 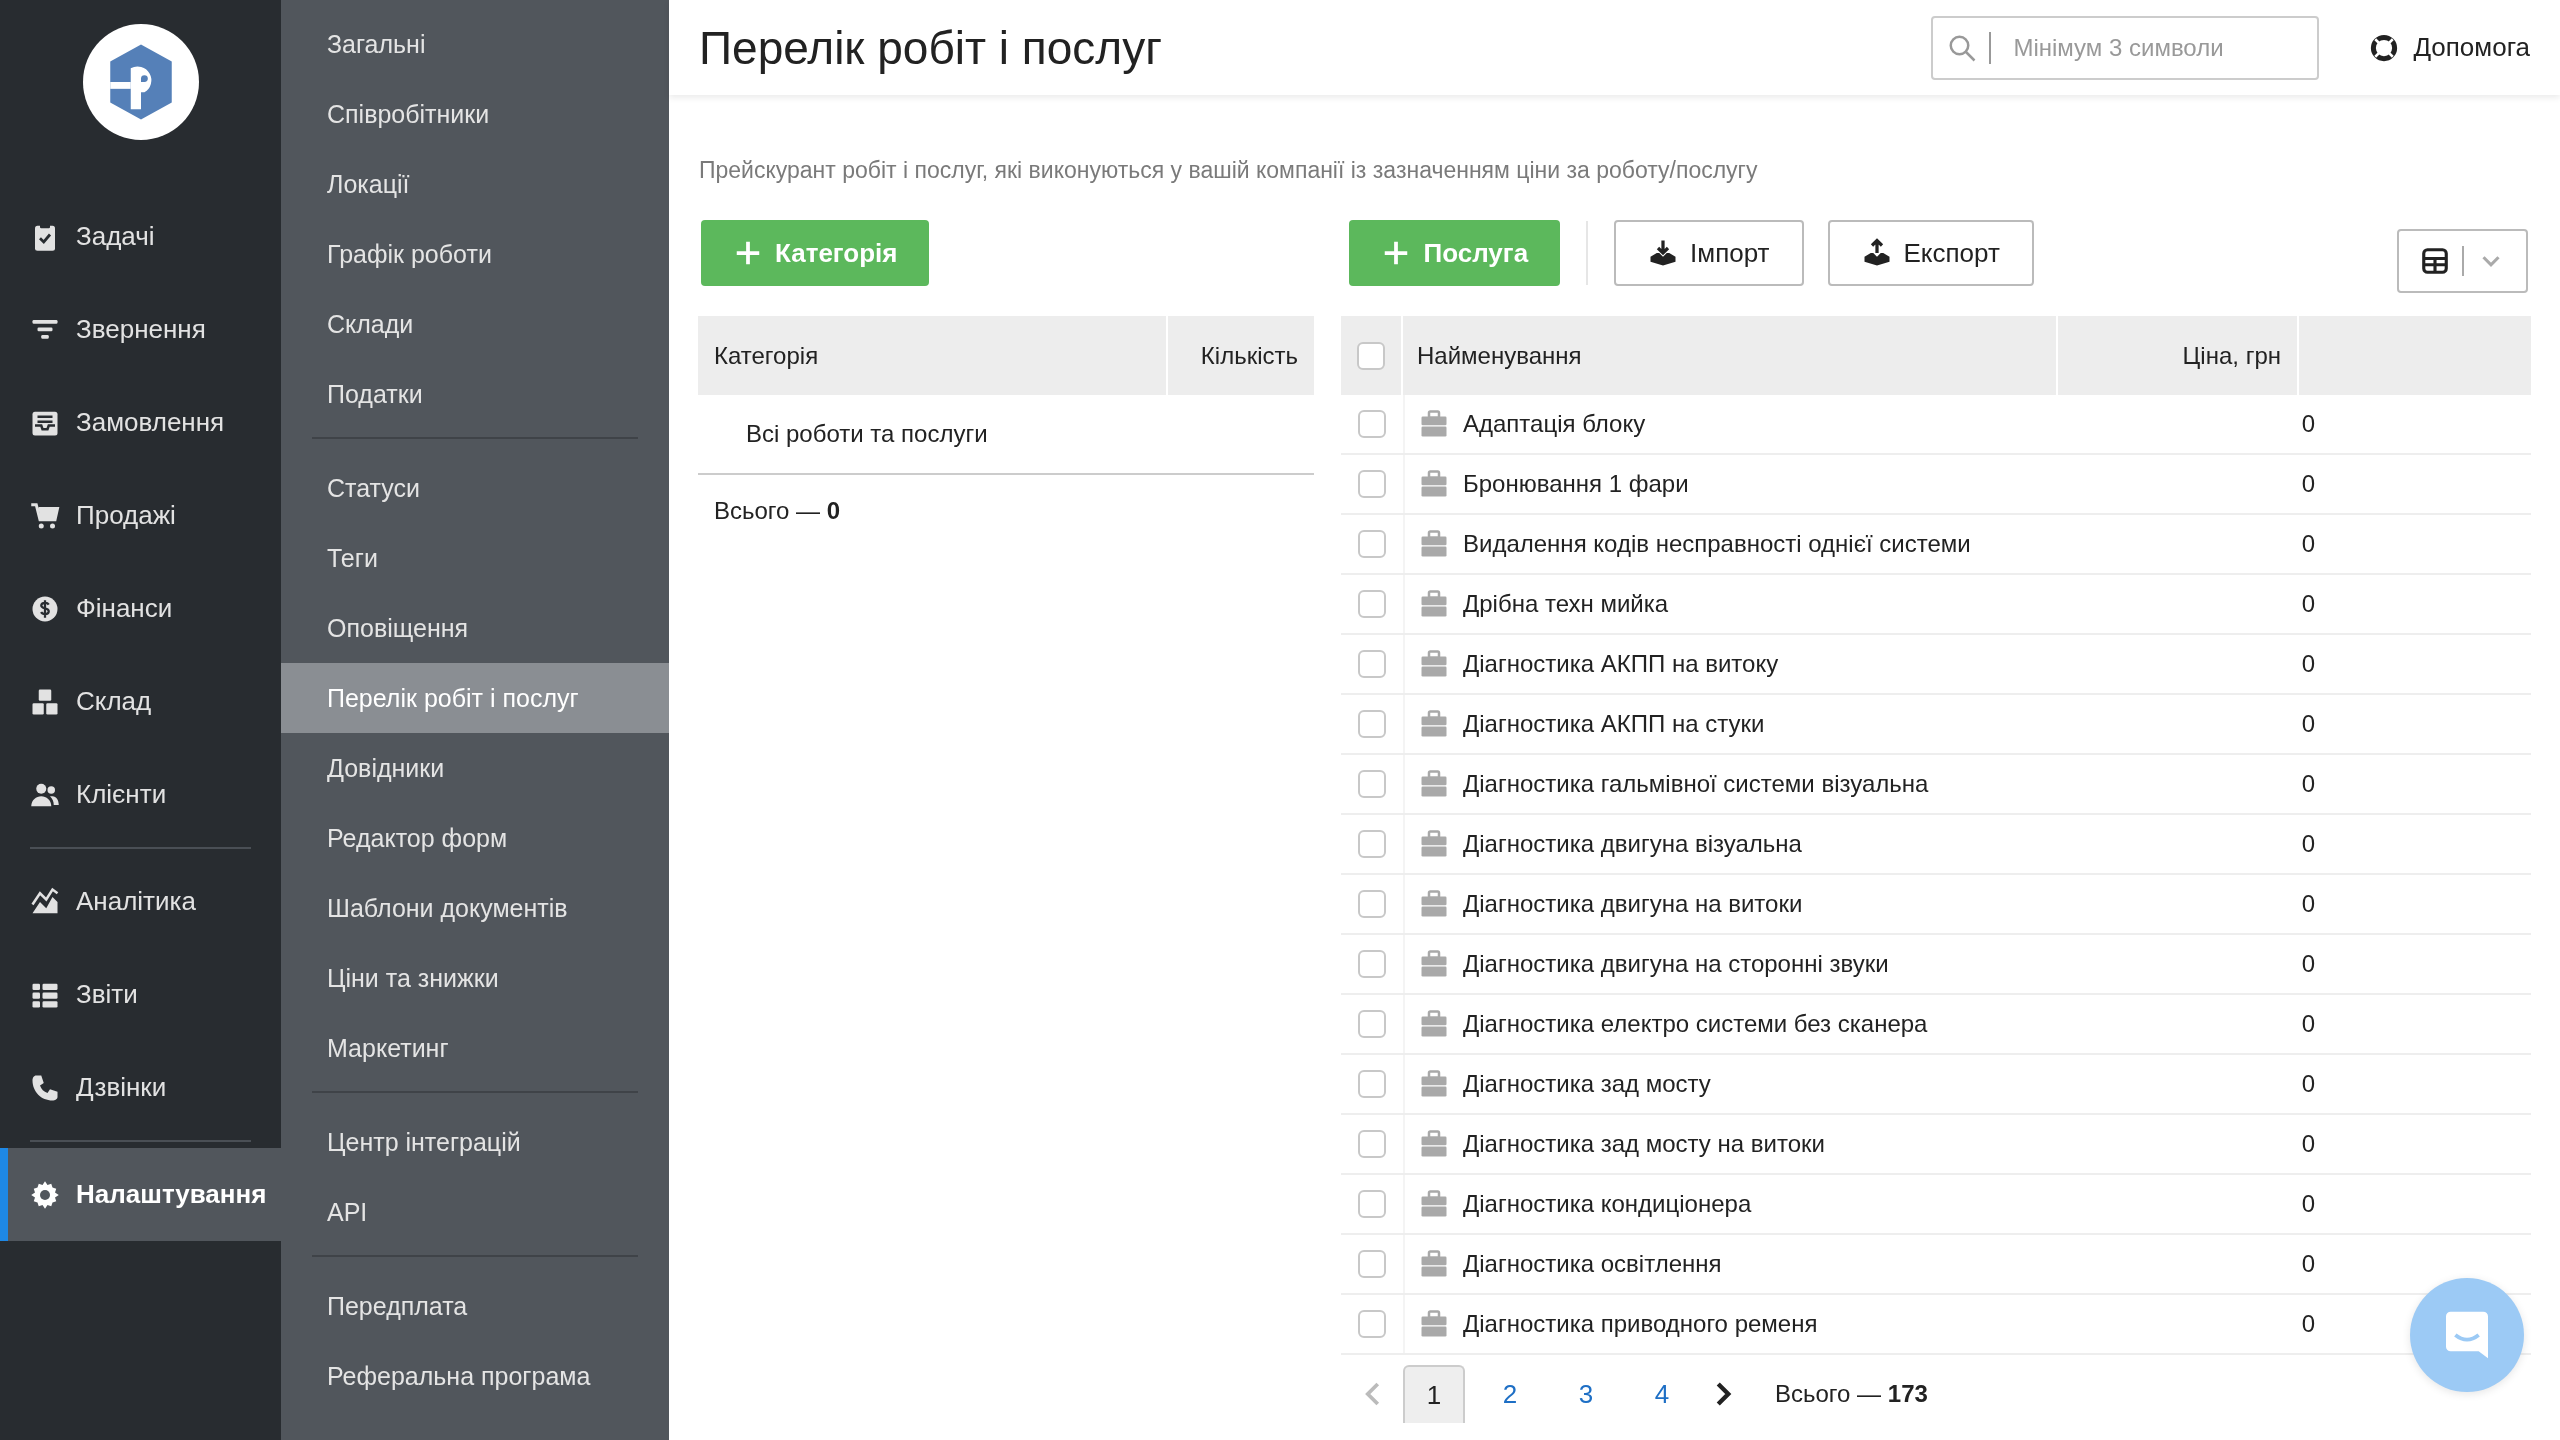 I want to click on settings-menu-item: Статуси, so click(x=475, y=488).